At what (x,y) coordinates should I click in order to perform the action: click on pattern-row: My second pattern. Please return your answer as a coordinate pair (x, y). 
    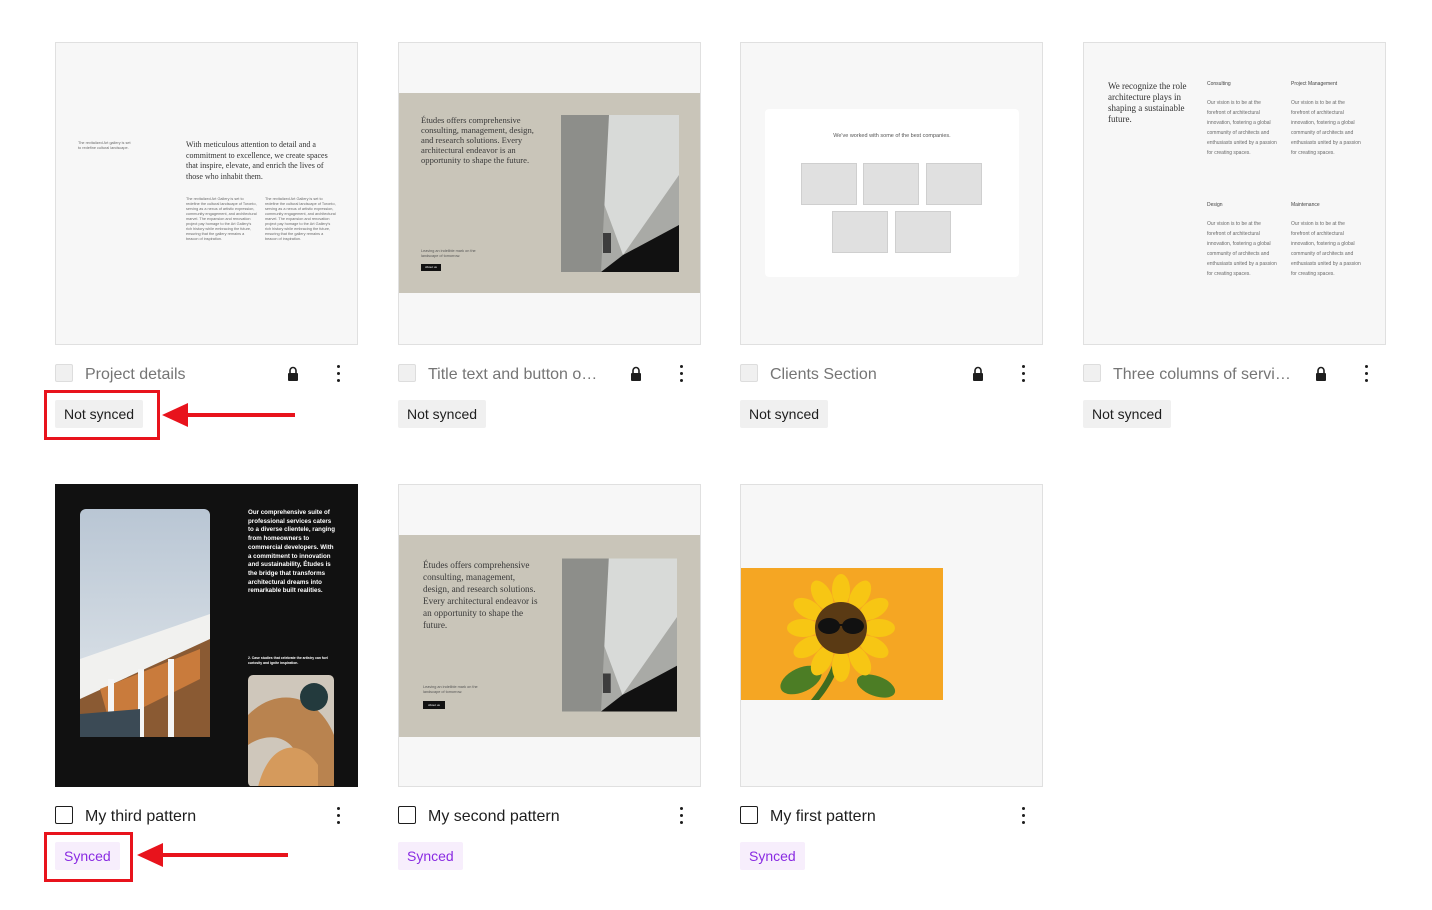
    Looking at the image, I should click on (549, 817).